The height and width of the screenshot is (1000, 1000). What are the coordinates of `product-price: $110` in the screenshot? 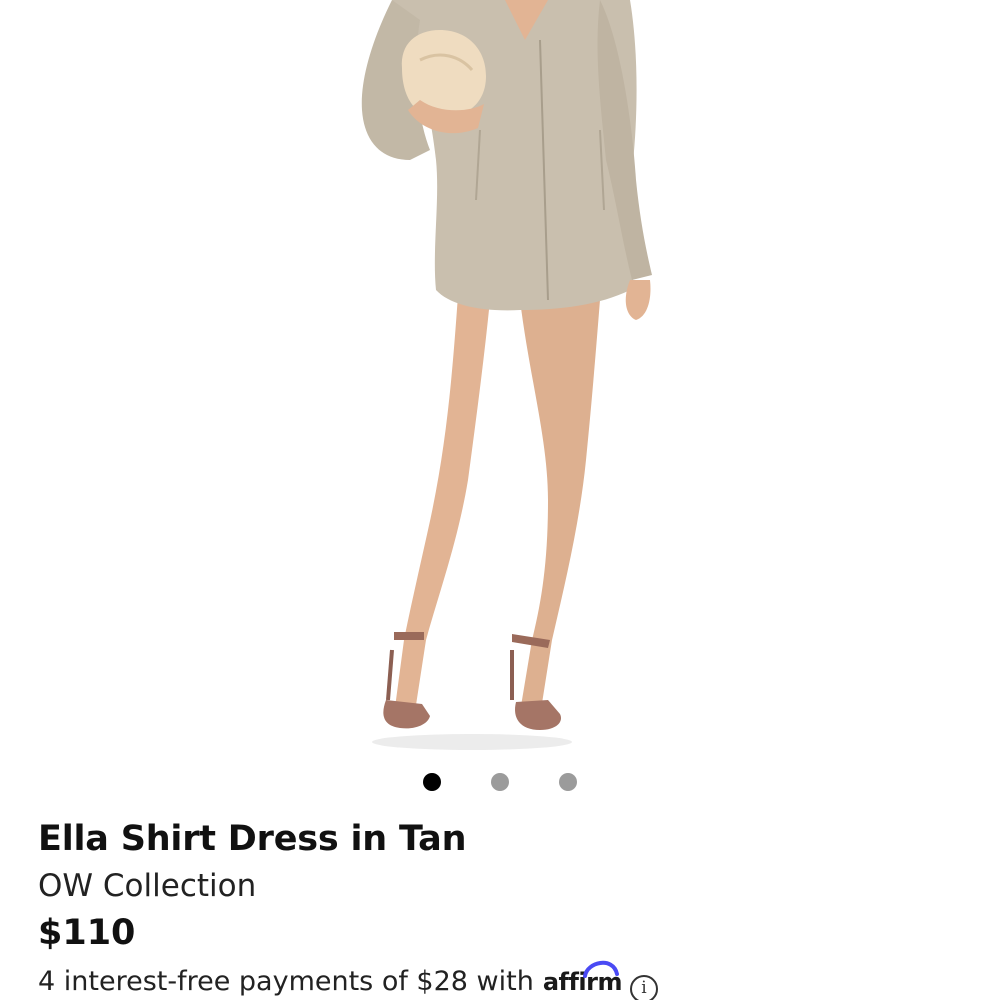 It's located at (87, 933).